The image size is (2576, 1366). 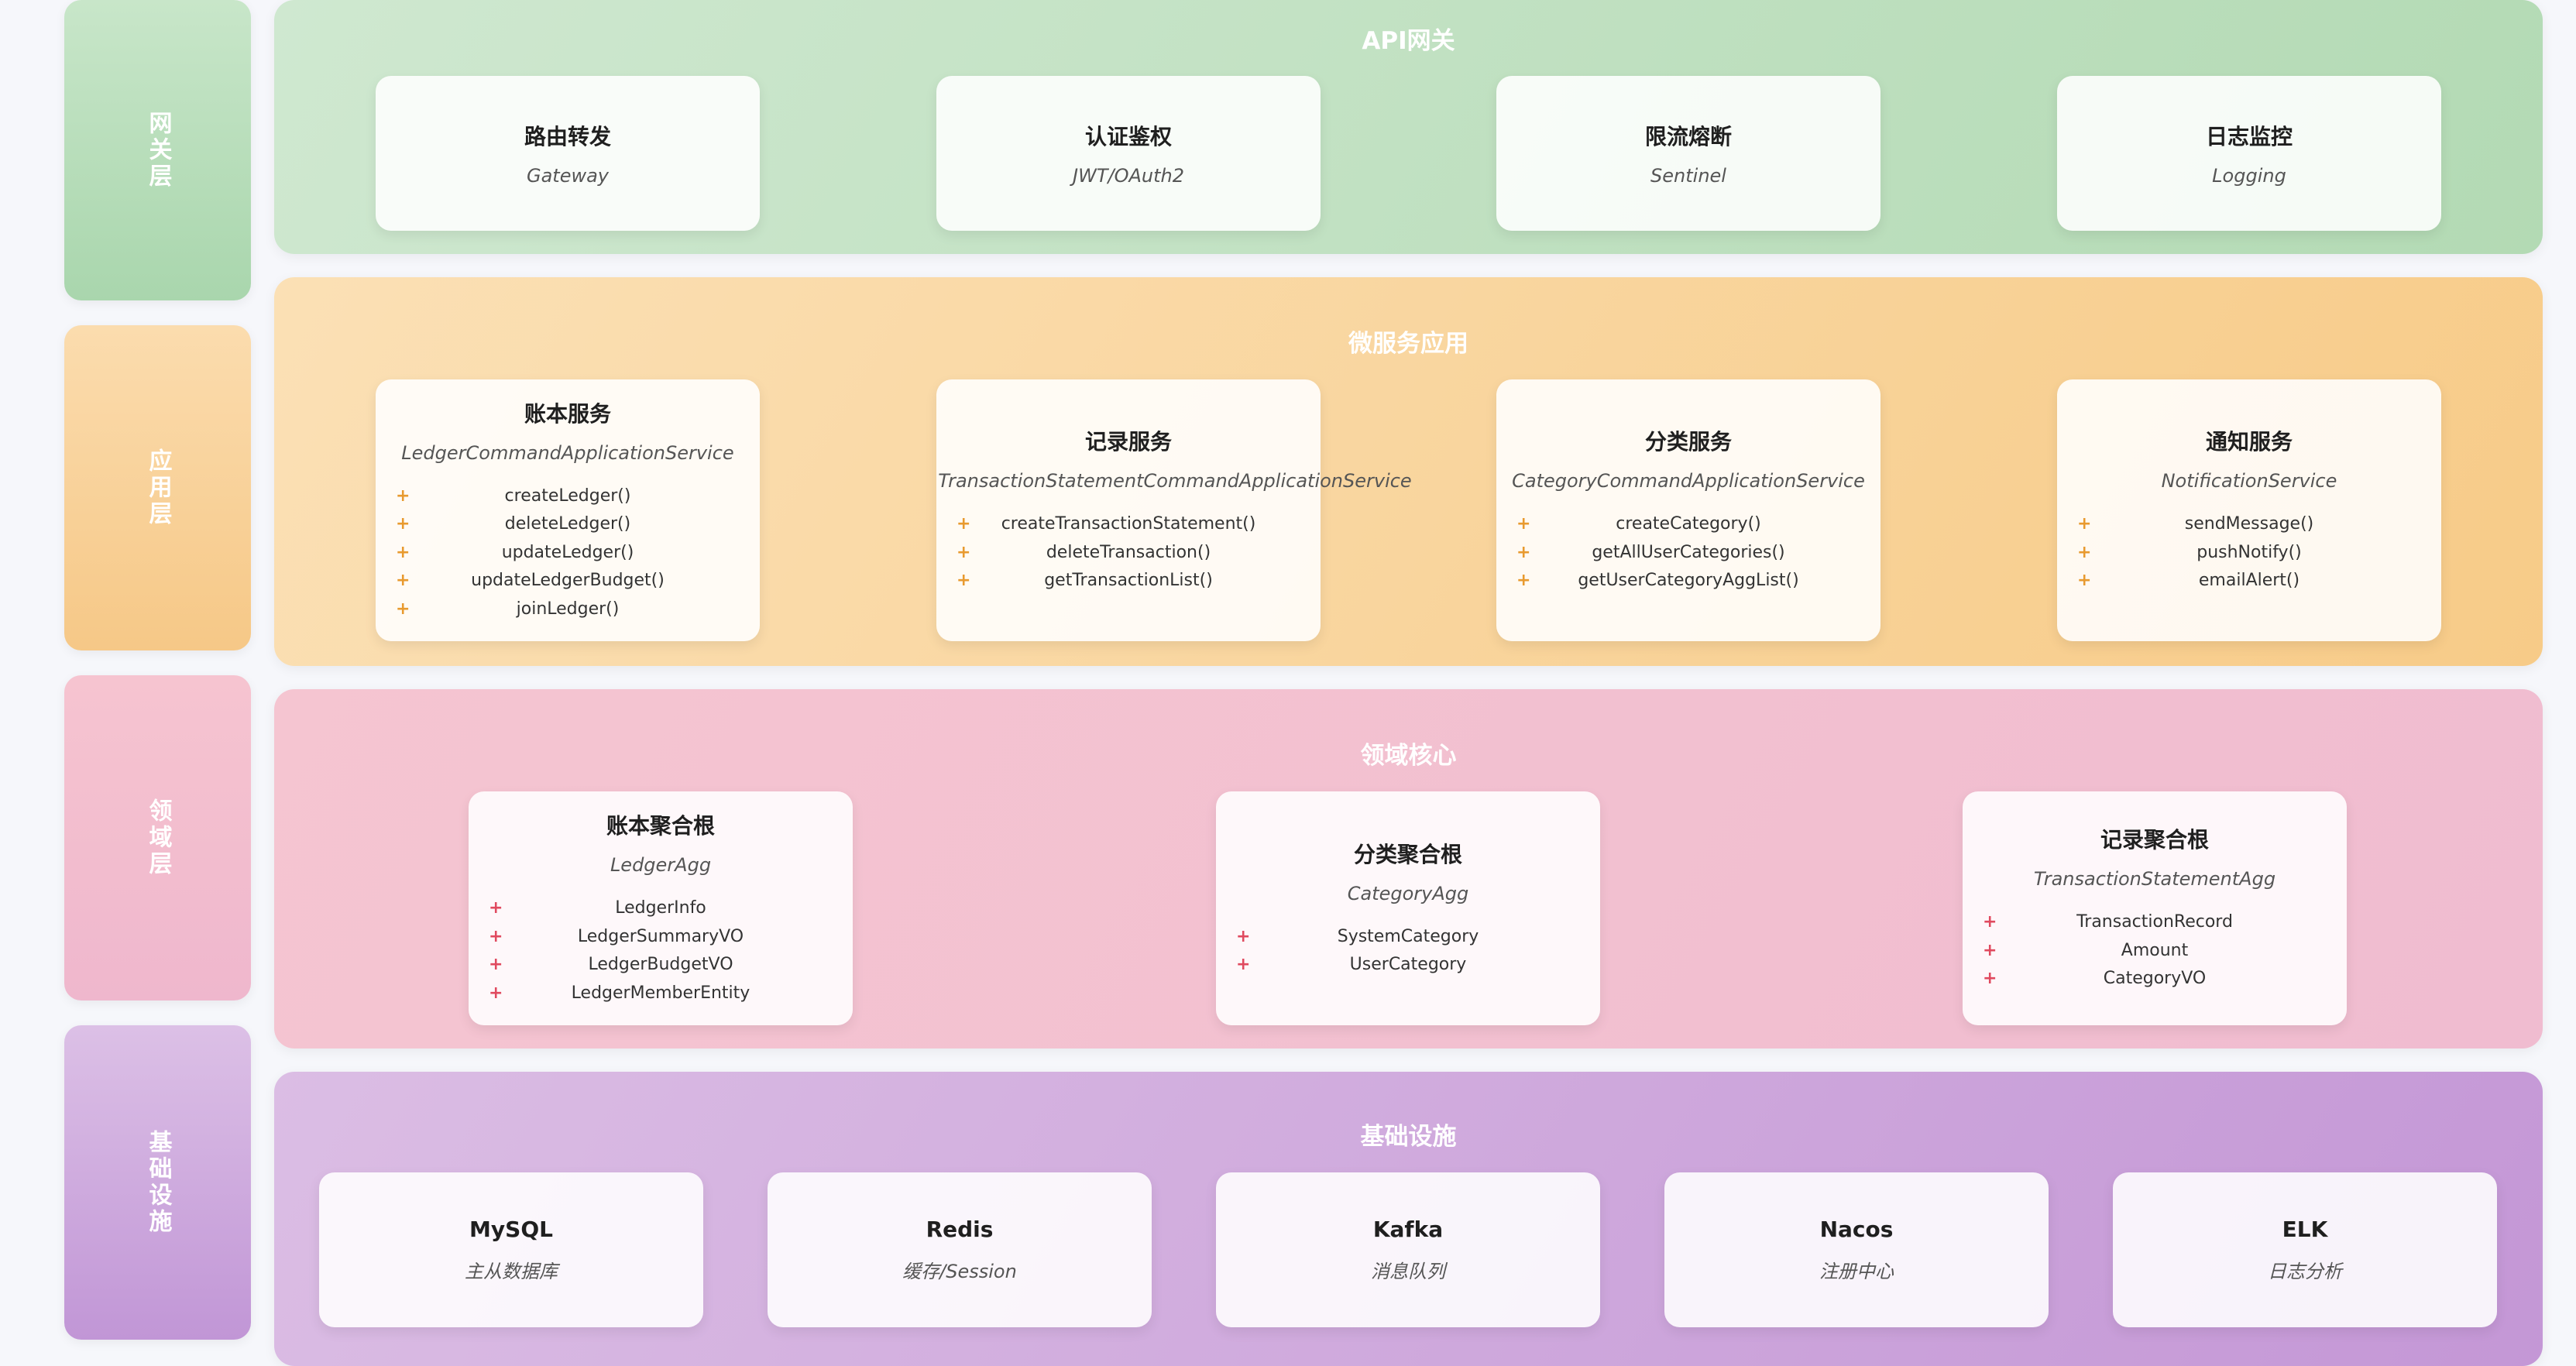 I want to click on card-title: 记录服务, so click(x=1128, y=442).